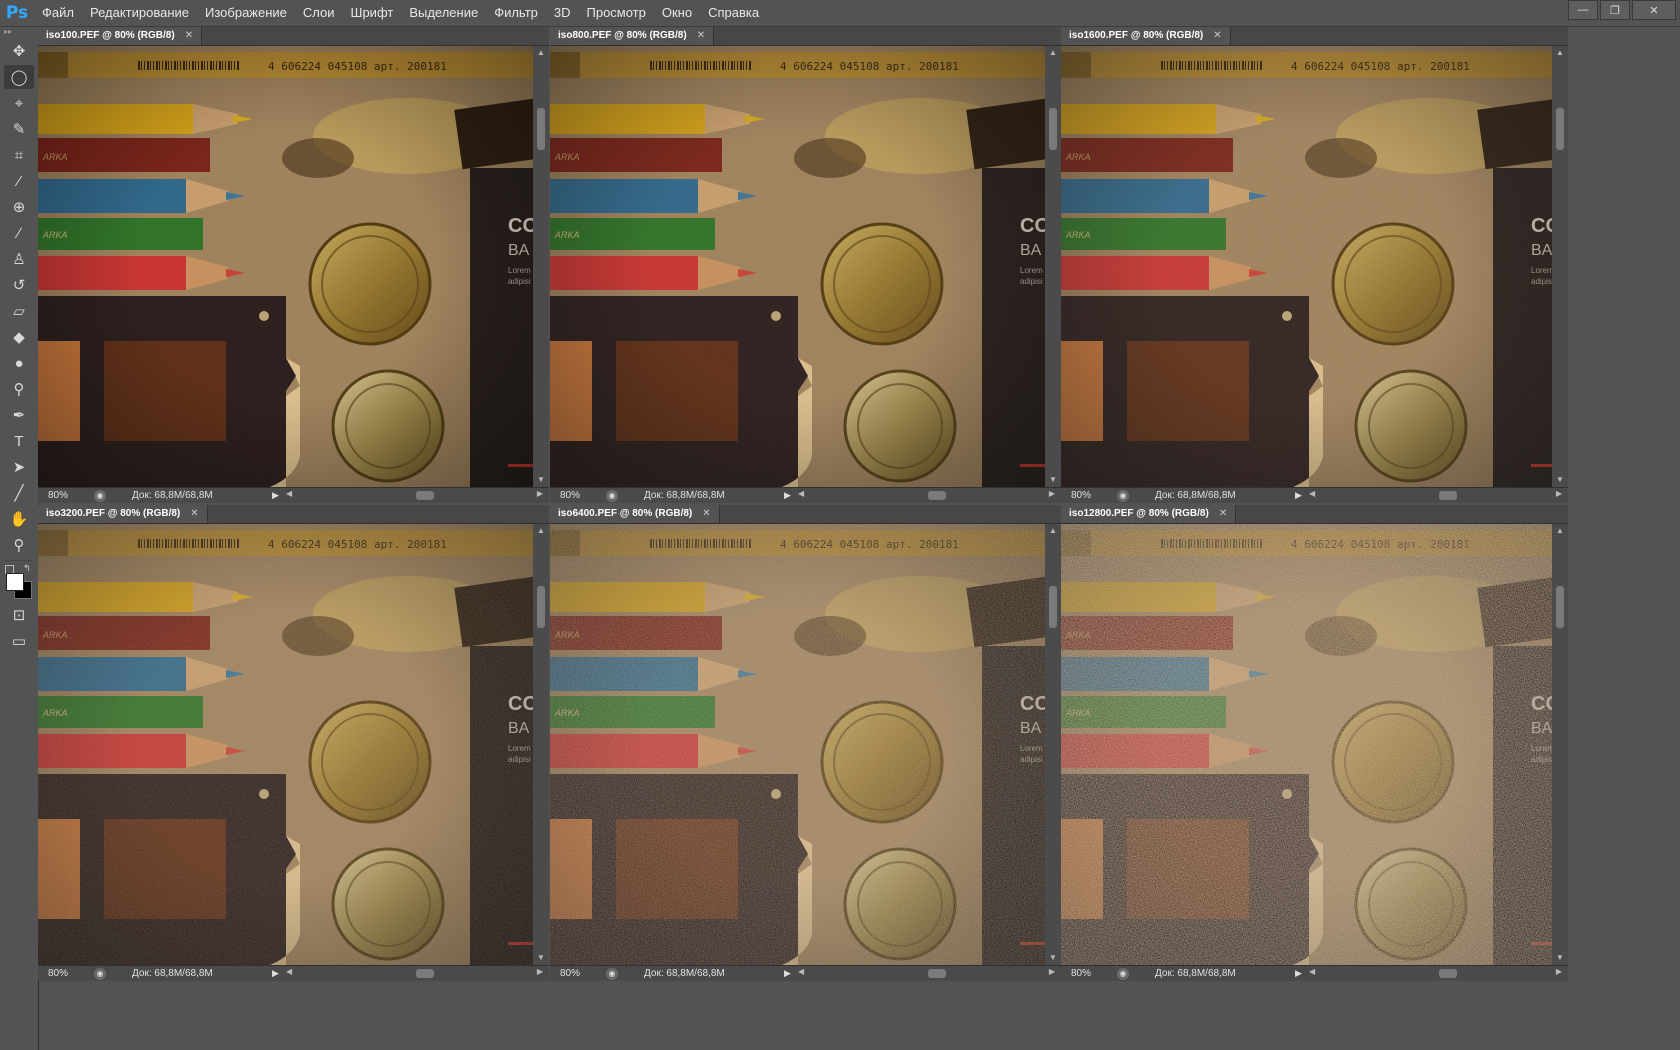  I want to click on type-tool-icon: T, so click(19, 441).